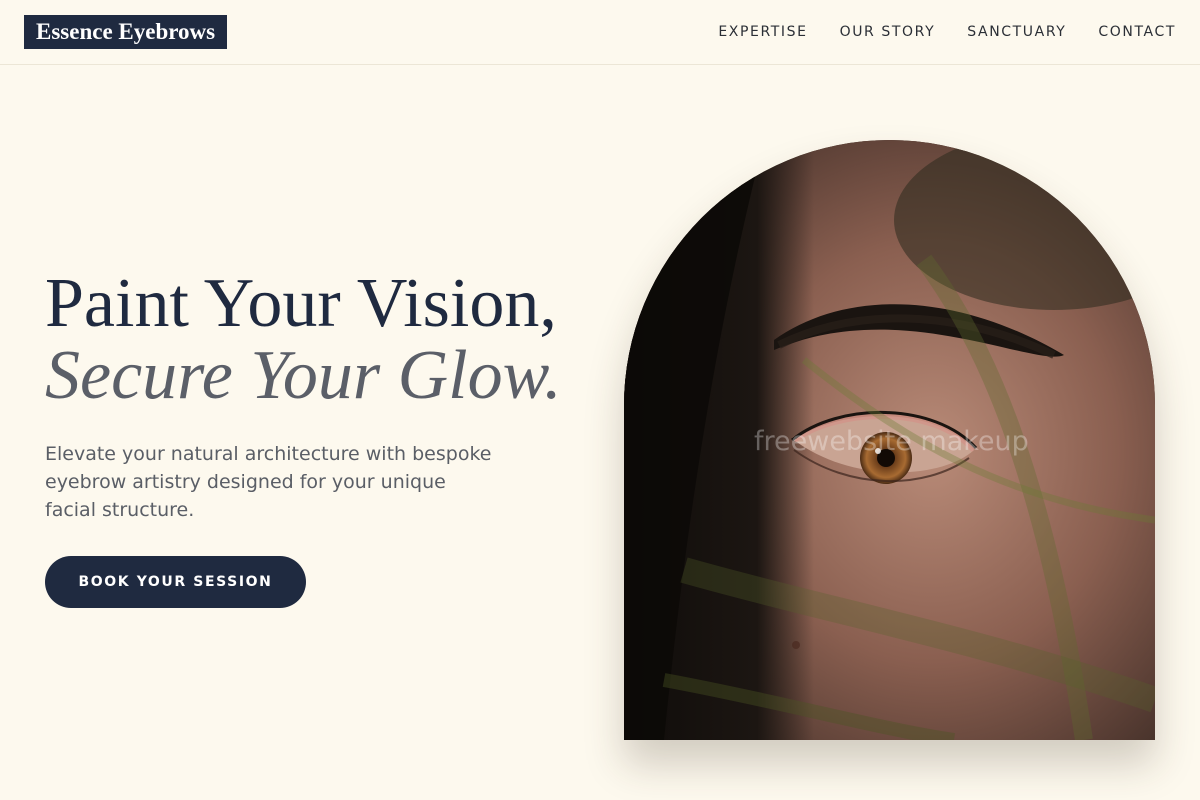  I want to click on nav-link-expertise: EXPERTISE, so click(762, 32).